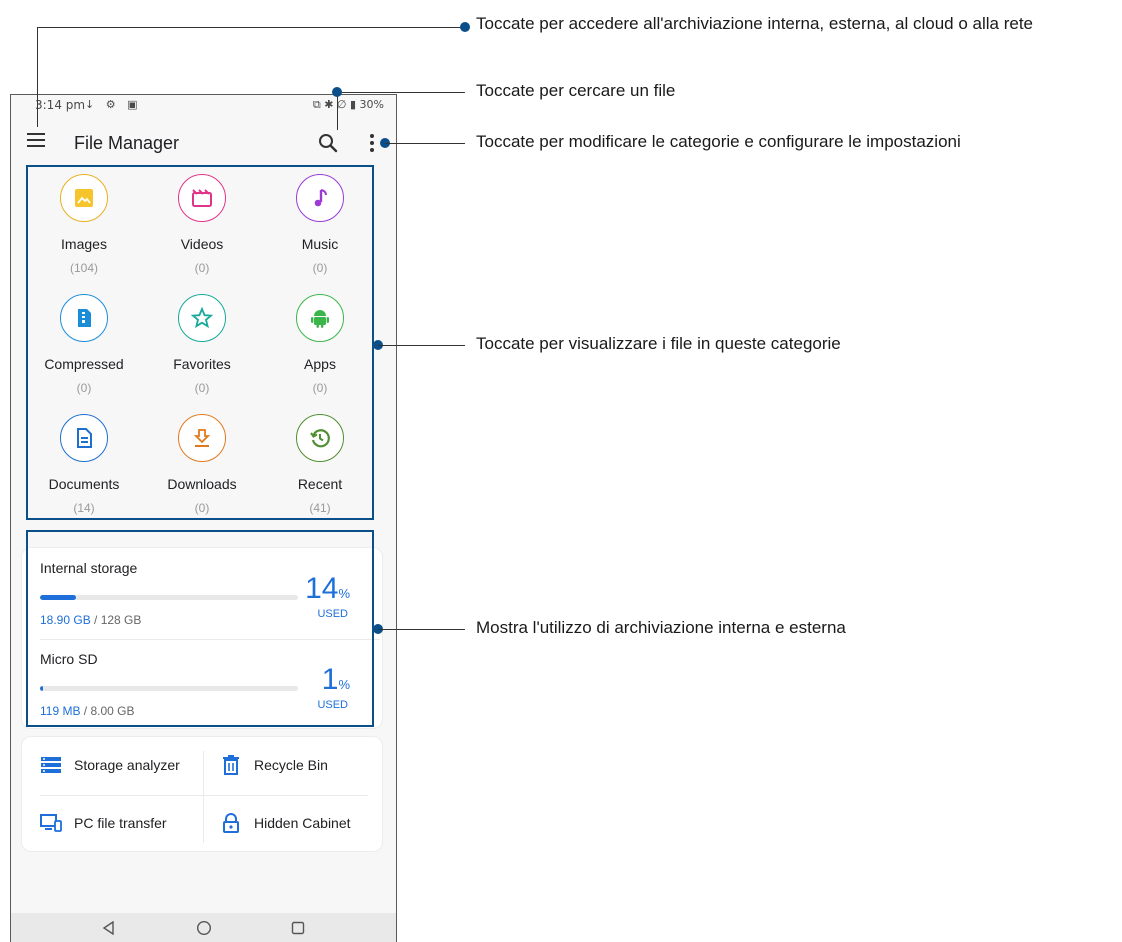  I want to click on tool-label: PC file transfer, so click(120, 823).